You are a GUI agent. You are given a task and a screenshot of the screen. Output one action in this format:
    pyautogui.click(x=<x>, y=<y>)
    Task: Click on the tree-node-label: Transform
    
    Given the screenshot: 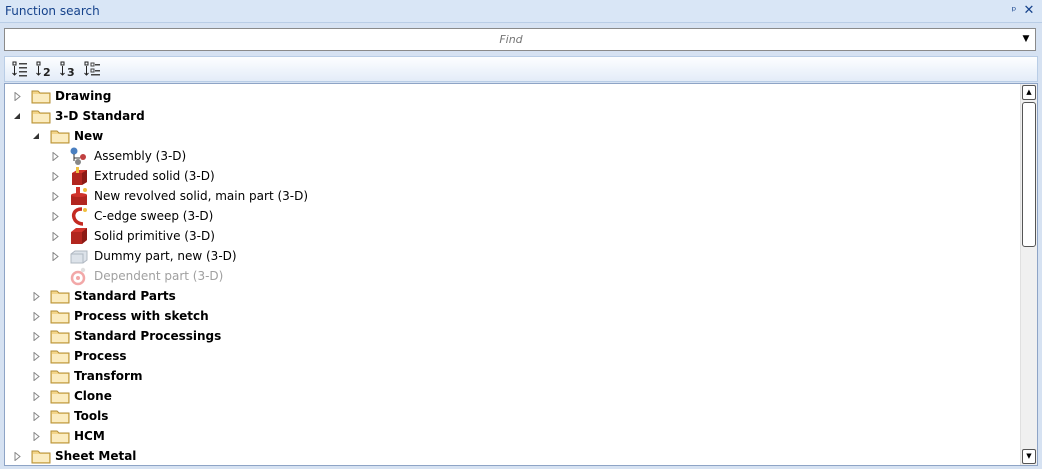 What is the action you would take?
    pyautogui.click(x=108, y=376)
    